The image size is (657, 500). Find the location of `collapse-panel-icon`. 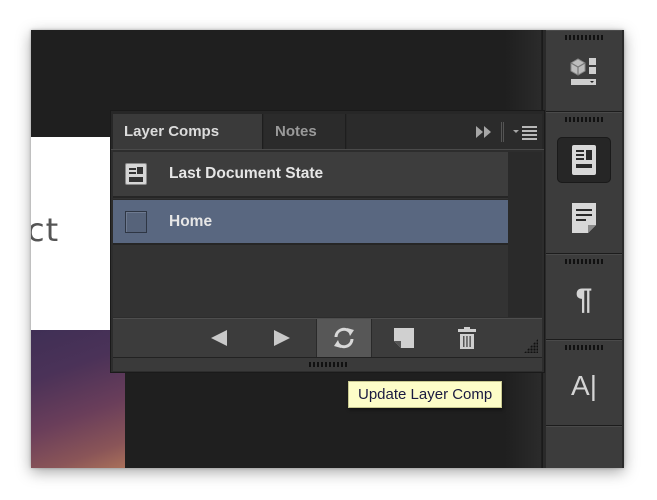

collapse-panel-icon is located at coordinates (484, 132).